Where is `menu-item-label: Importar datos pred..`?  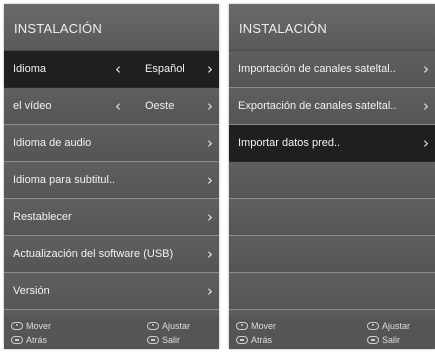
menu-item-label: Importar datos pred.. is located at coordinates (289, 143).